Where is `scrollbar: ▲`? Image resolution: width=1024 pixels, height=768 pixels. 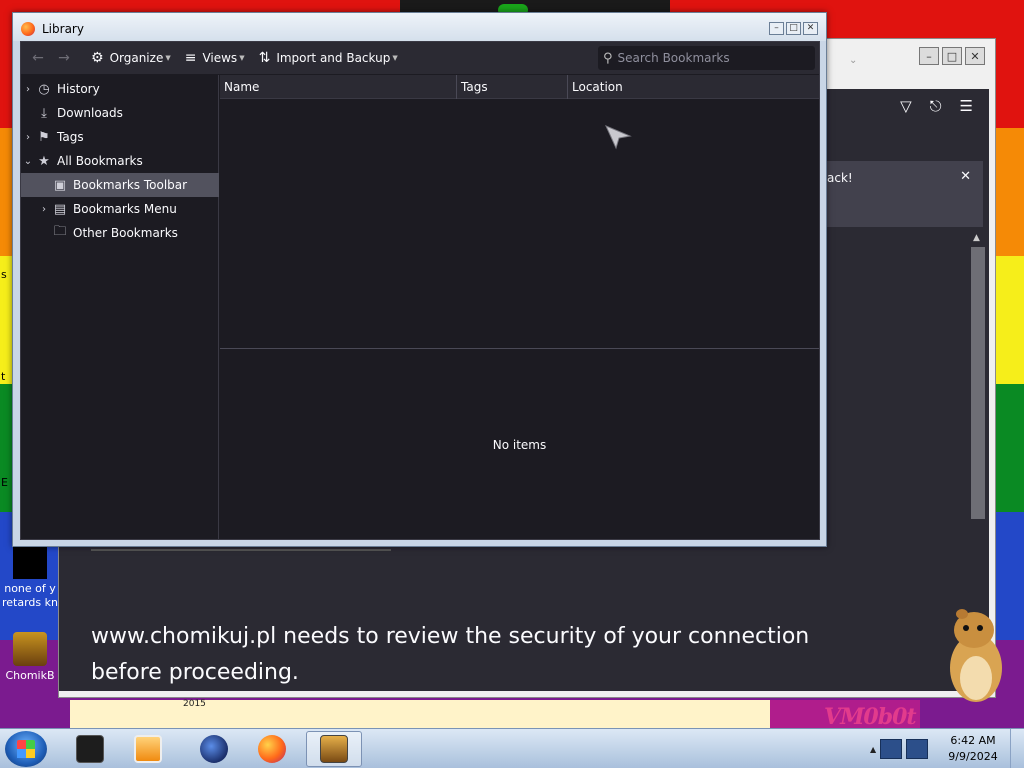
scrollbar: ▲ is located at coordinates (978, 376).